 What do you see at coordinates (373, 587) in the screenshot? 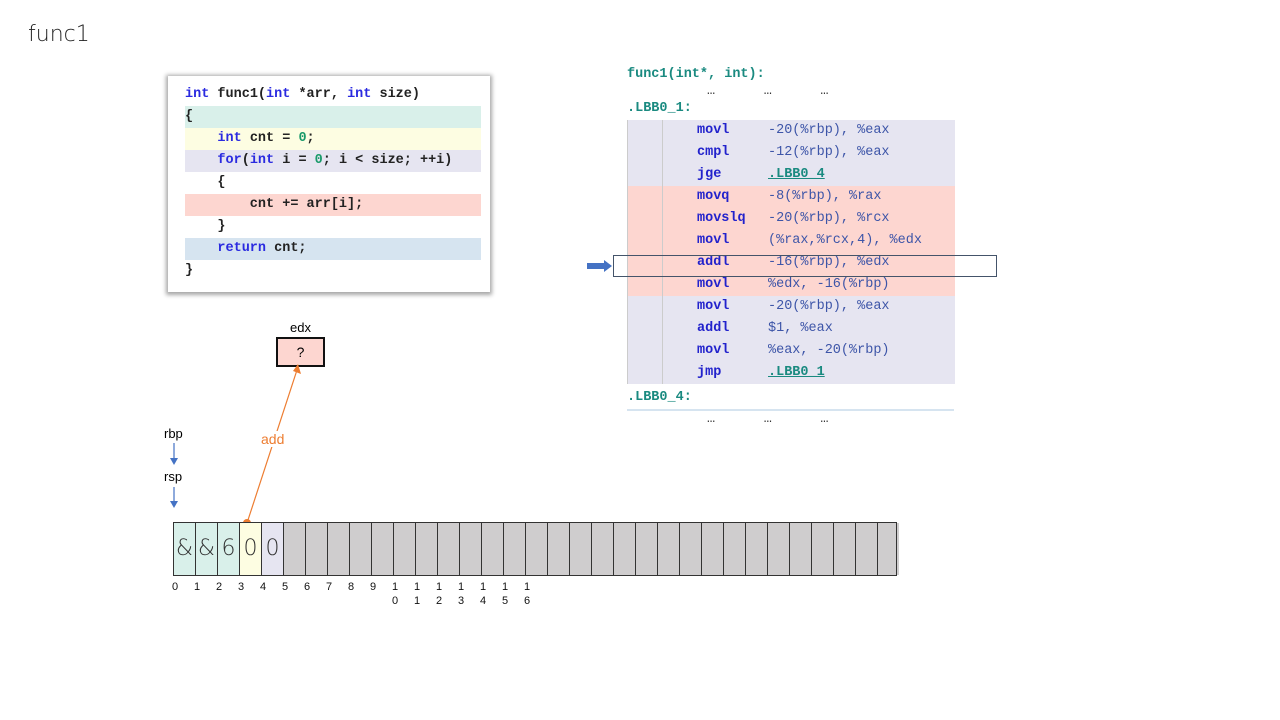
I see `memory-index: 9` at bounding box center [373, 587].